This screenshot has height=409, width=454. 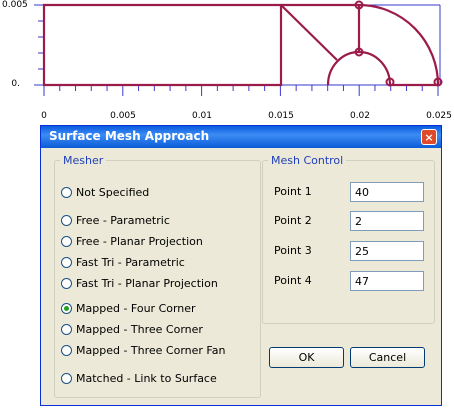 What do you see at coordinates (123, 116) in the screenshot?
I see `x-tick-label: 0.005` at bounding box center [123, 116].